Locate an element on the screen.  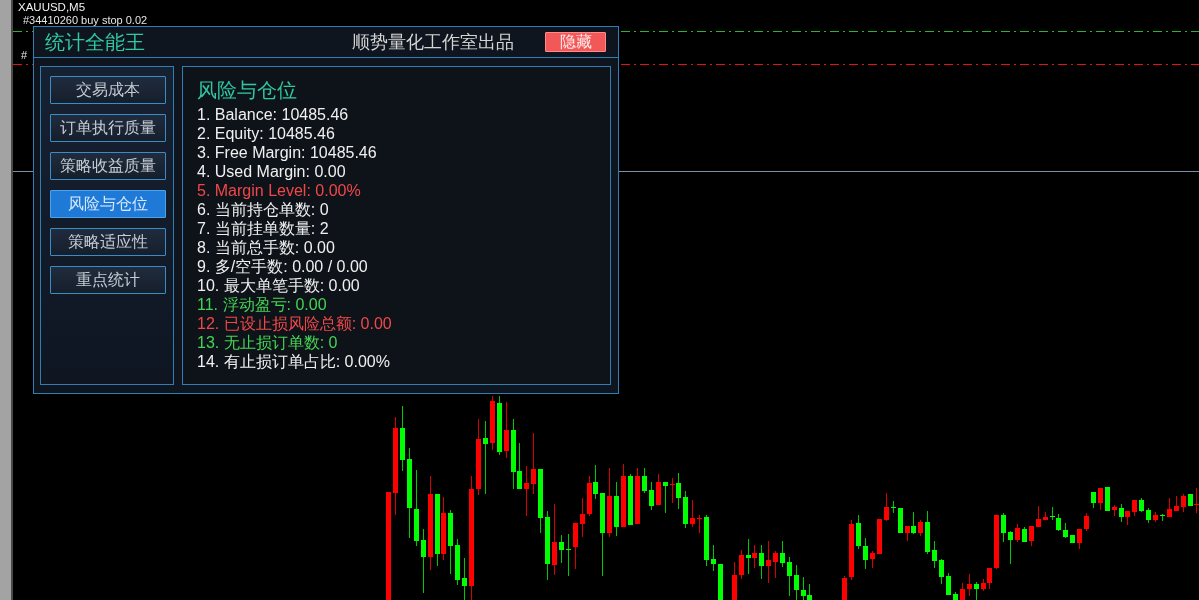
nav-button: 策略适应性 is located at coordinates (108, 242).